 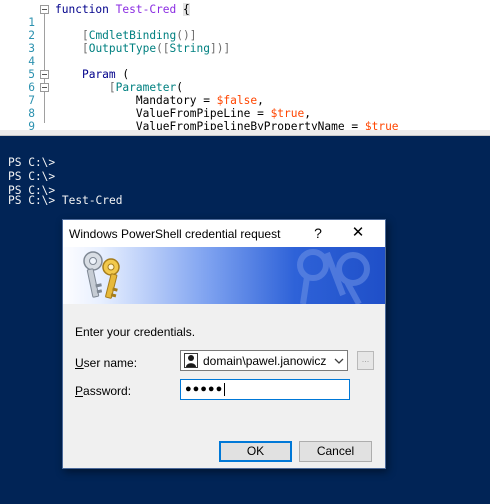 What do you see at coordinates (245, 16) in the screenshot?
I see `code-line-1: 1 function Test-Cred {` at bounding box center [245, 16].